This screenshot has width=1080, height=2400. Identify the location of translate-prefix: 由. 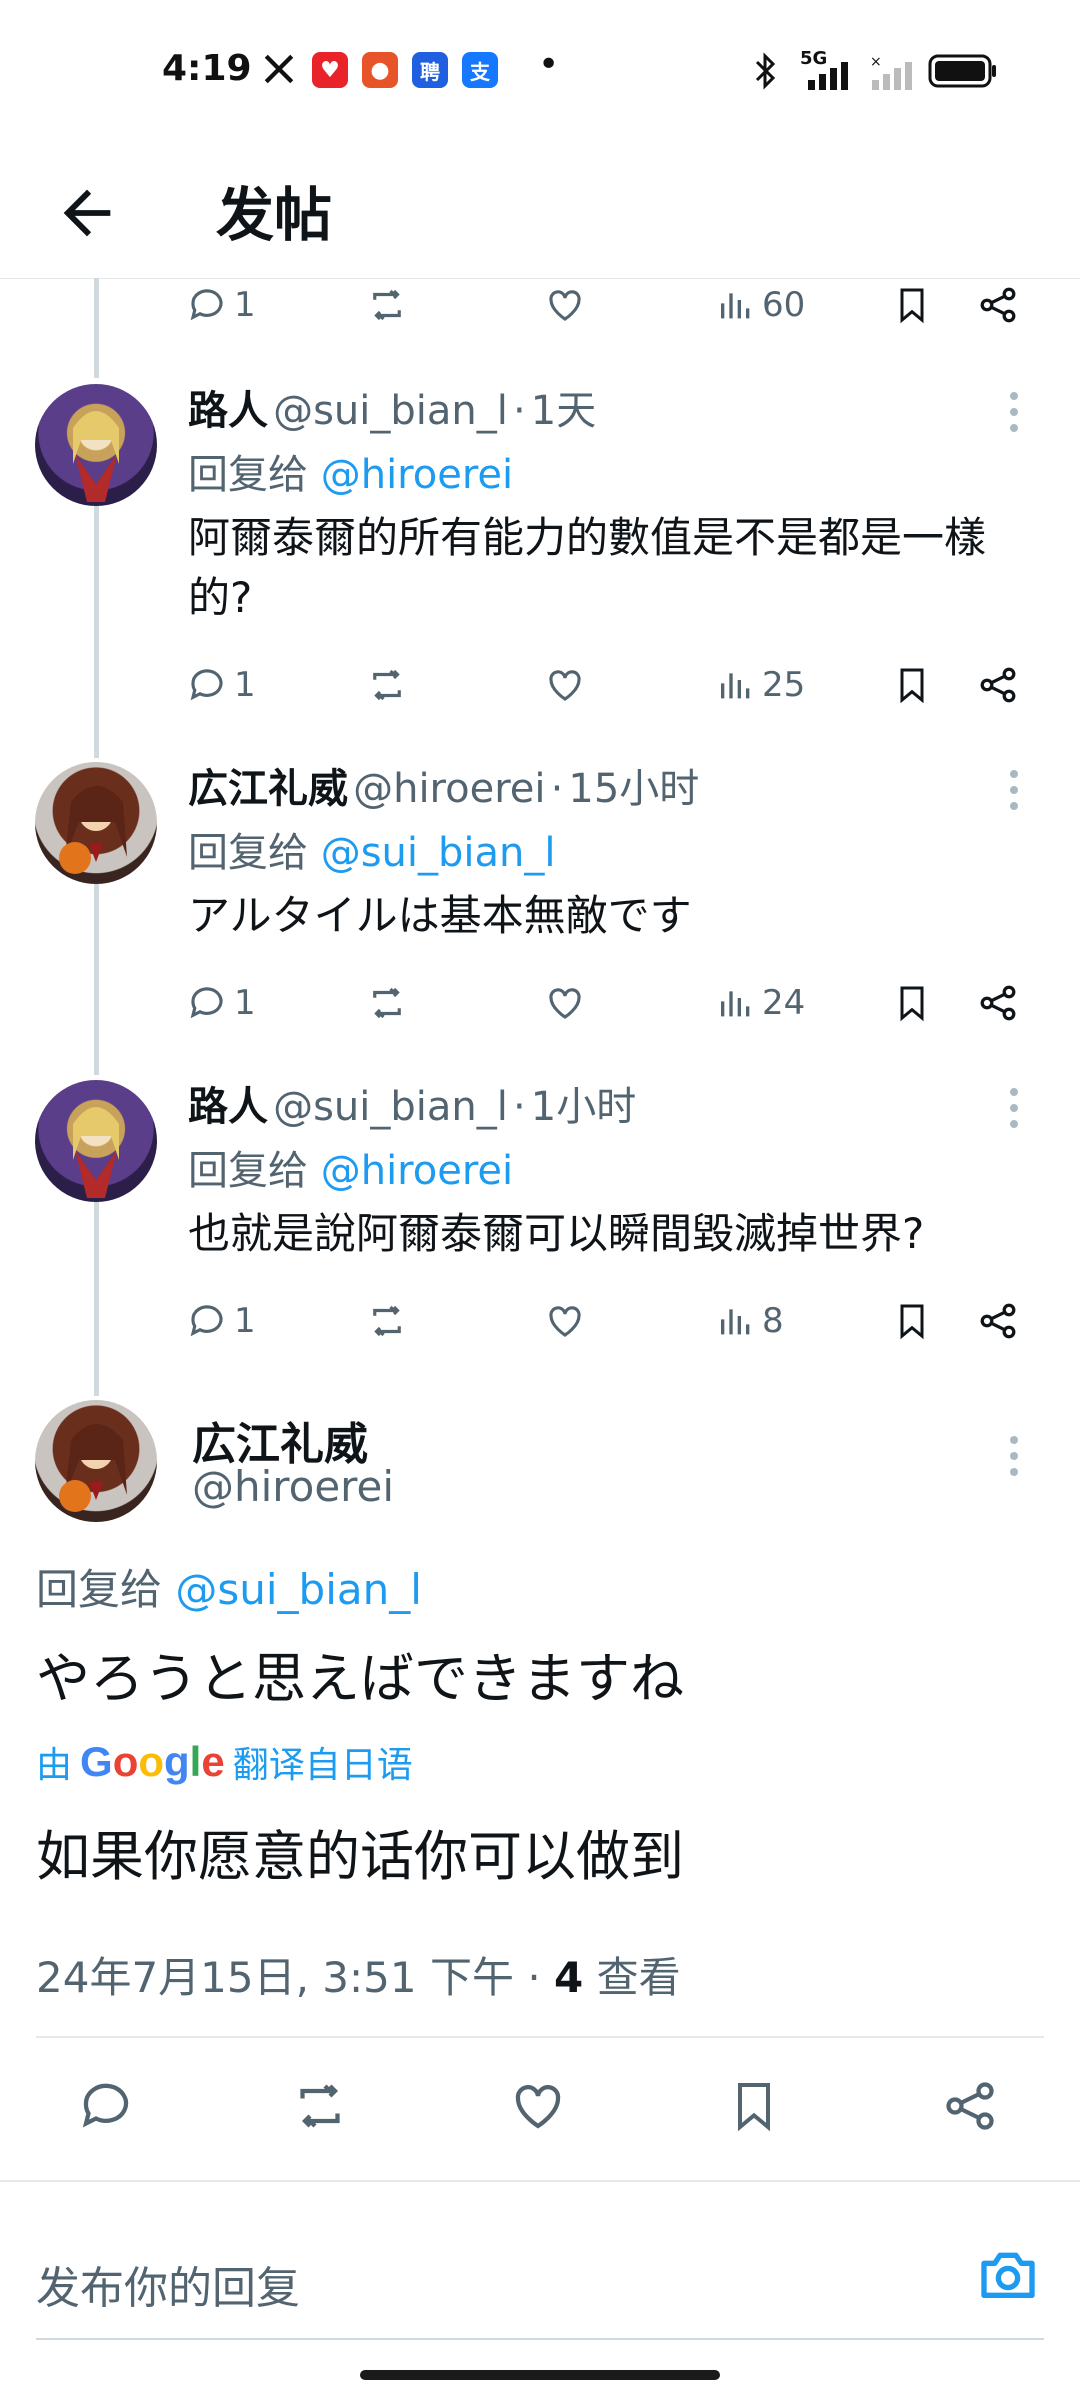
(54, 1765).